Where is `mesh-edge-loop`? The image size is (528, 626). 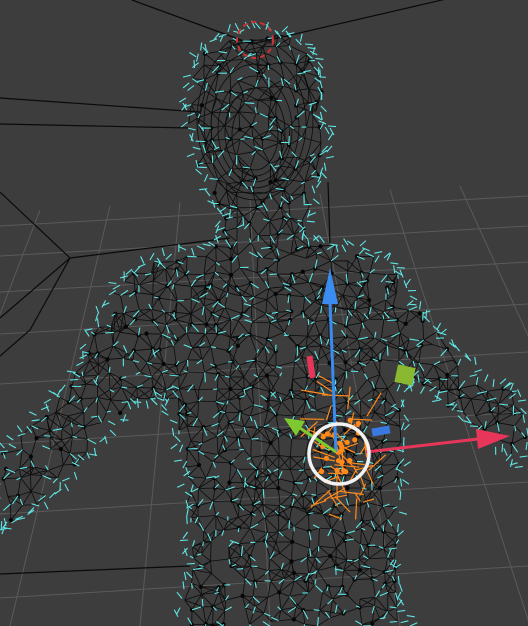 mesh-edge-loop is located at coordinates (255, 135).